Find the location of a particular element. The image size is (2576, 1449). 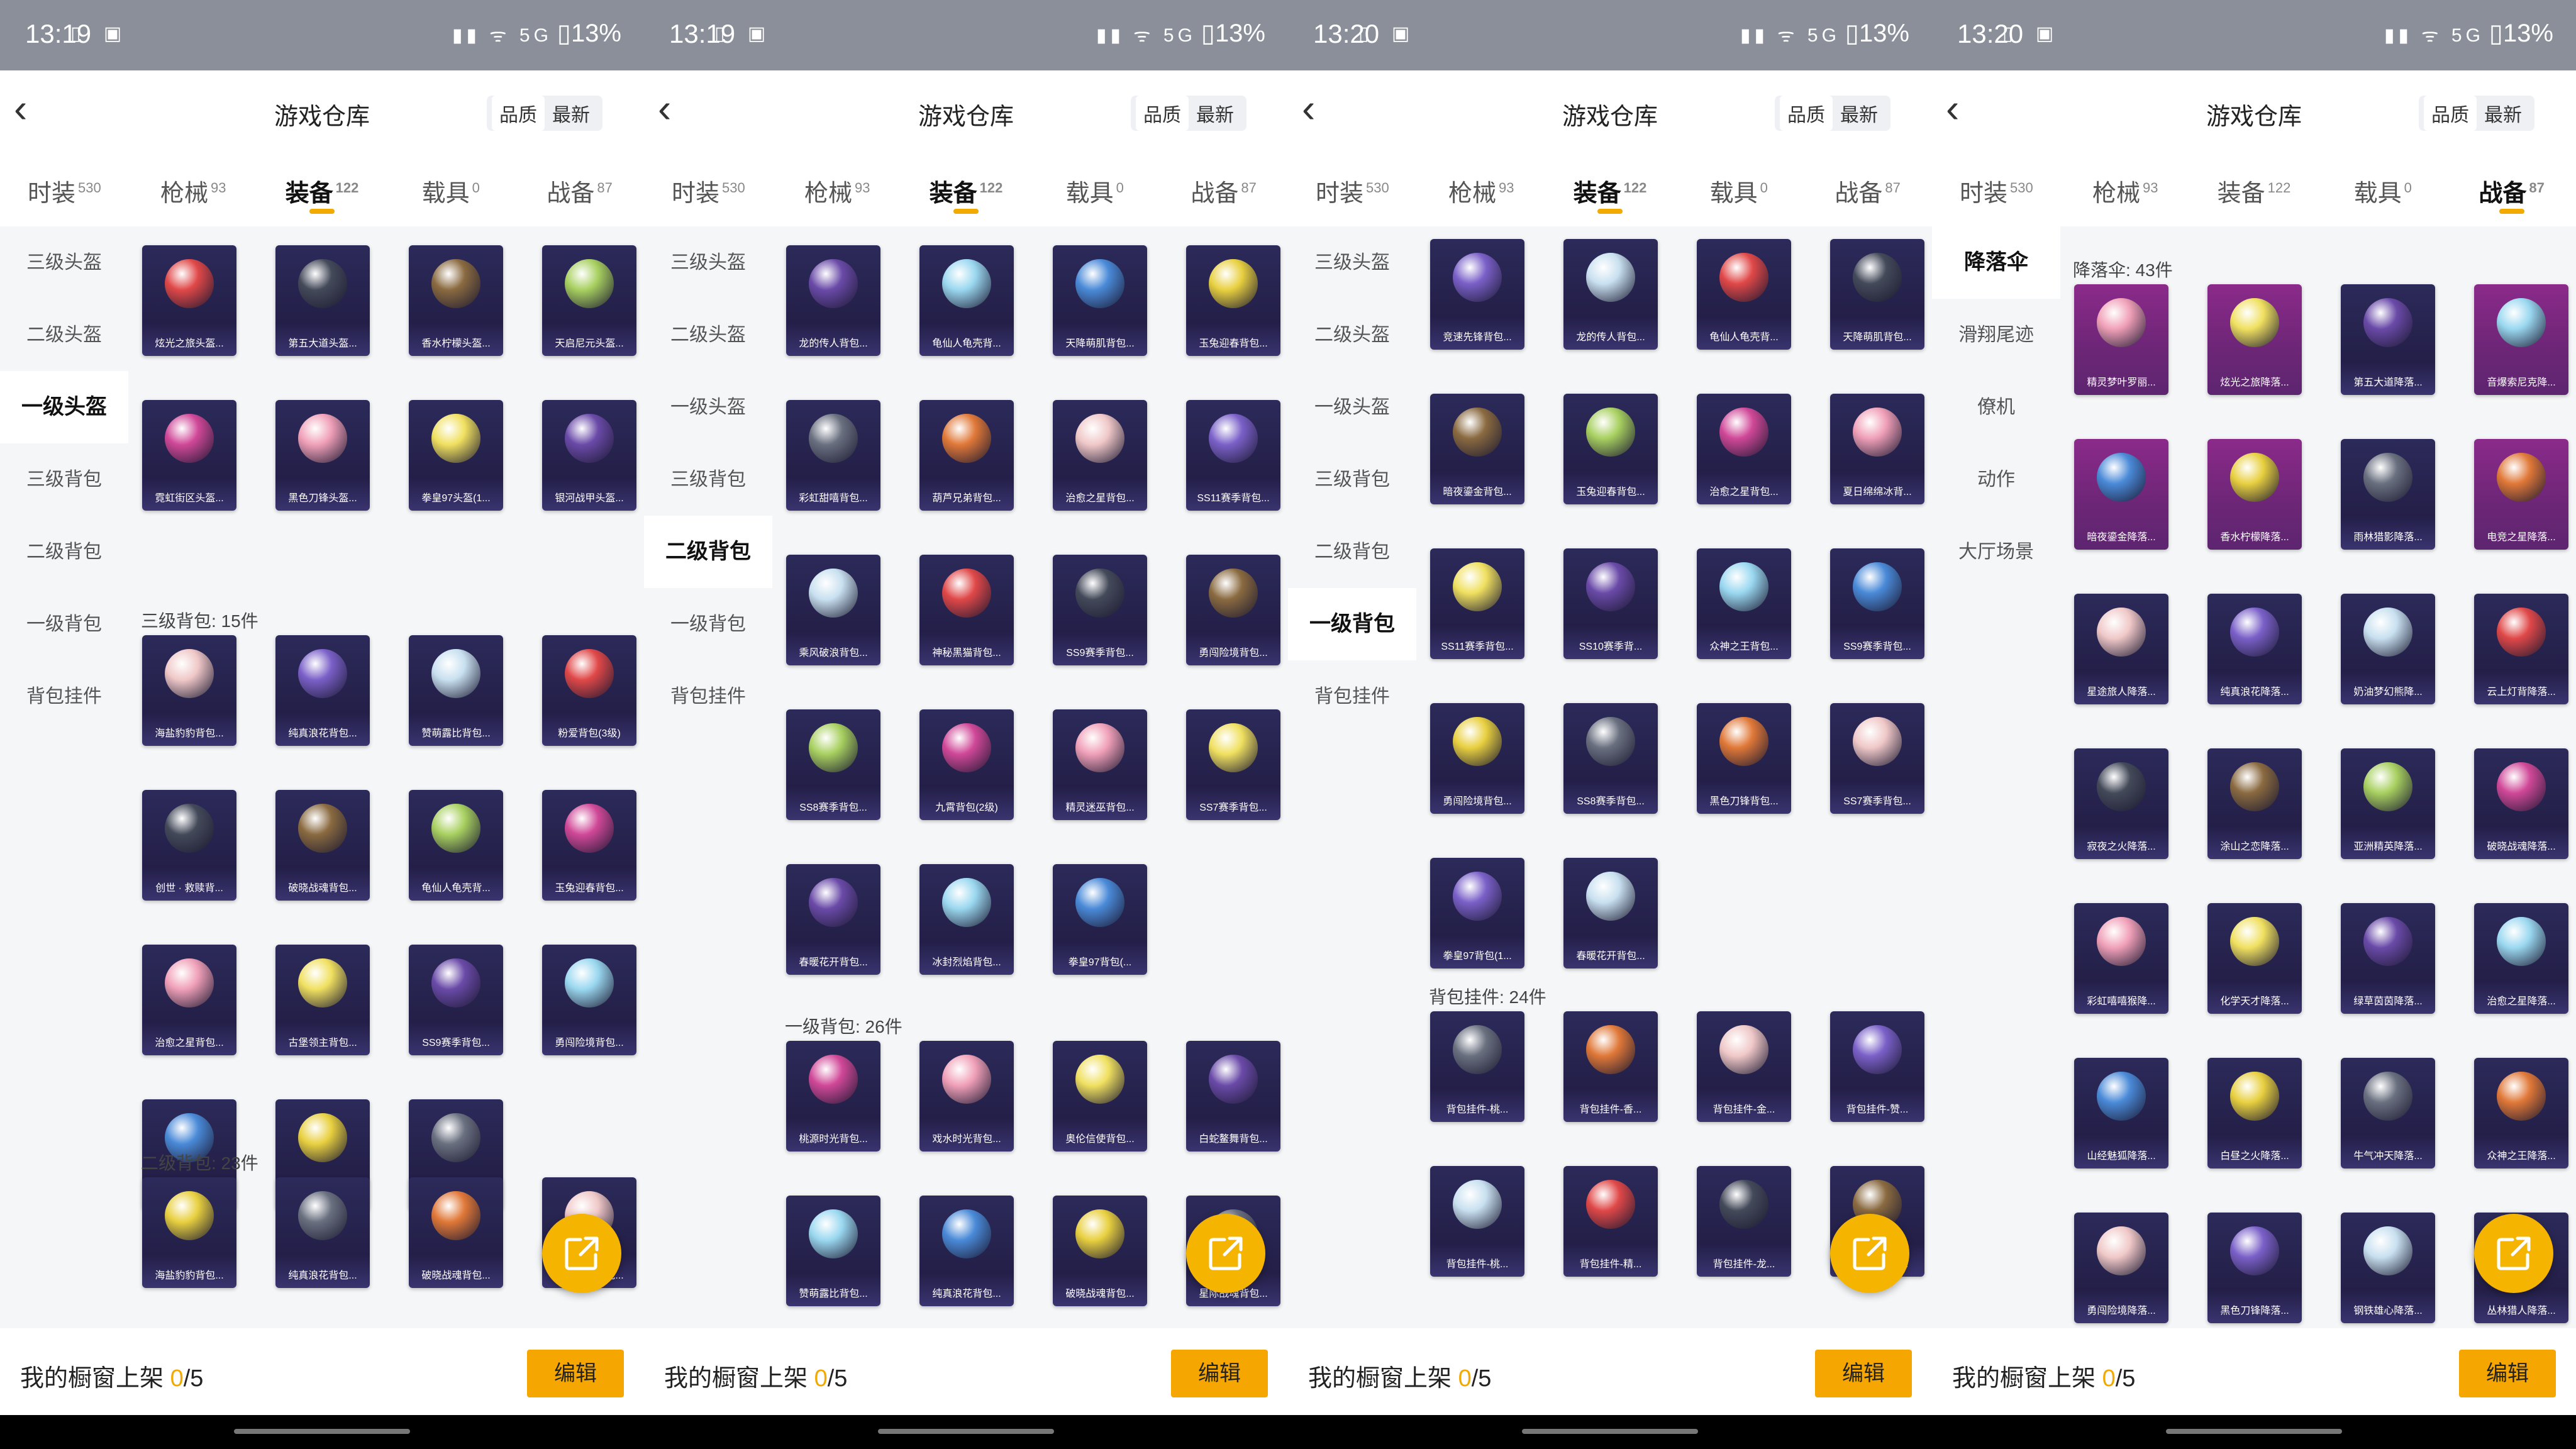

sort-newest-button: 最新 is located at coordinates (2503, 113).